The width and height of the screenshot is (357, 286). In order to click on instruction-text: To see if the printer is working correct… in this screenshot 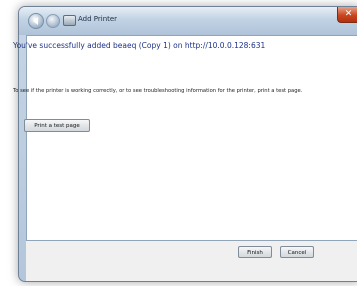, I will do `click(158, 91)`.